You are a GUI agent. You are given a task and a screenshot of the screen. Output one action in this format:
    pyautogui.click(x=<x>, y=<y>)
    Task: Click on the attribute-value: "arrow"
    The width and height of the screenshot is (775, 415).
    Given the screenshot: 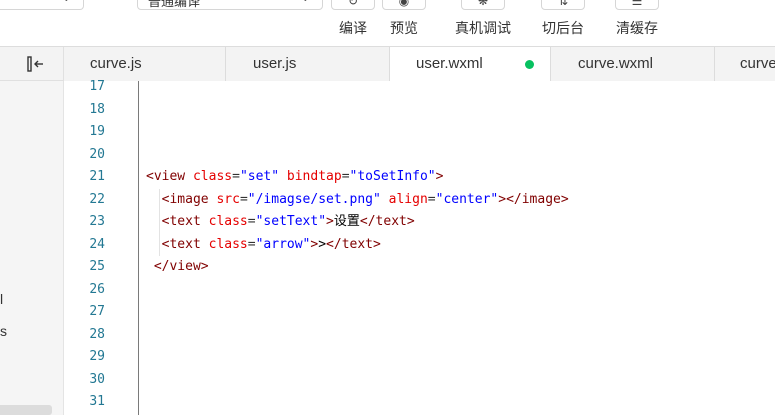 What is the action you would take?
    pyautogui.click(x=283, y=244)
    